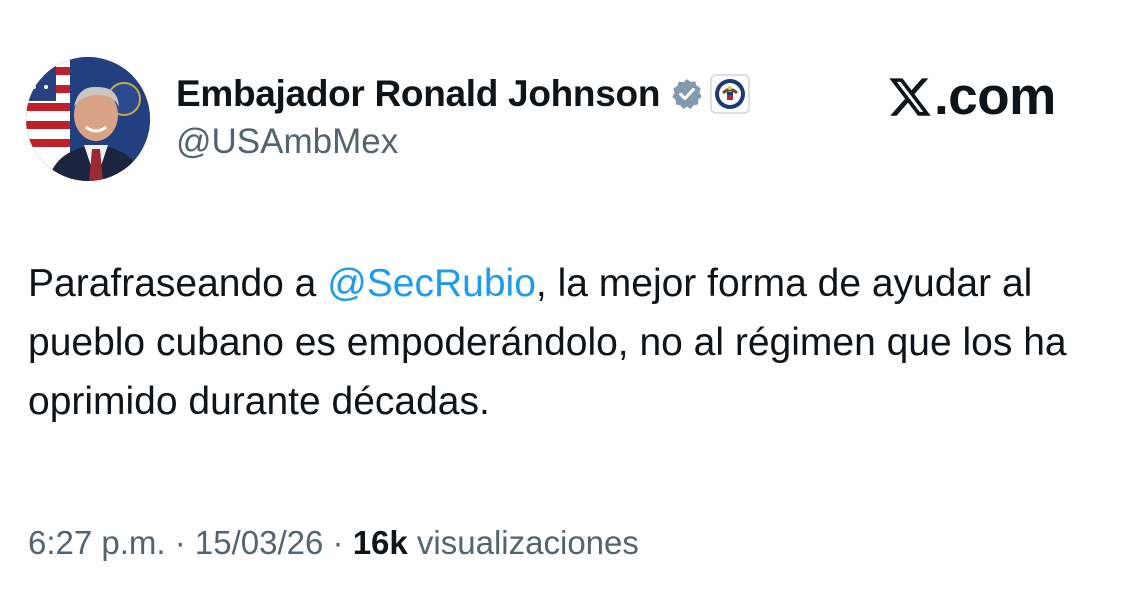 The image size is (1125, 592). I want to click on x-logo-icon, so click(910, 97).